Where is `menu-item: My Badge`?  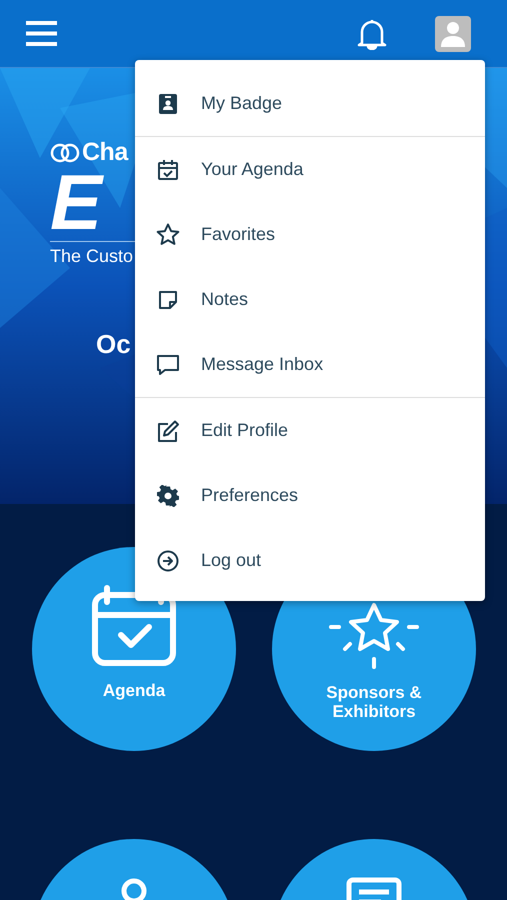
menu-item: My Badge is located at coordinates (310, 103).